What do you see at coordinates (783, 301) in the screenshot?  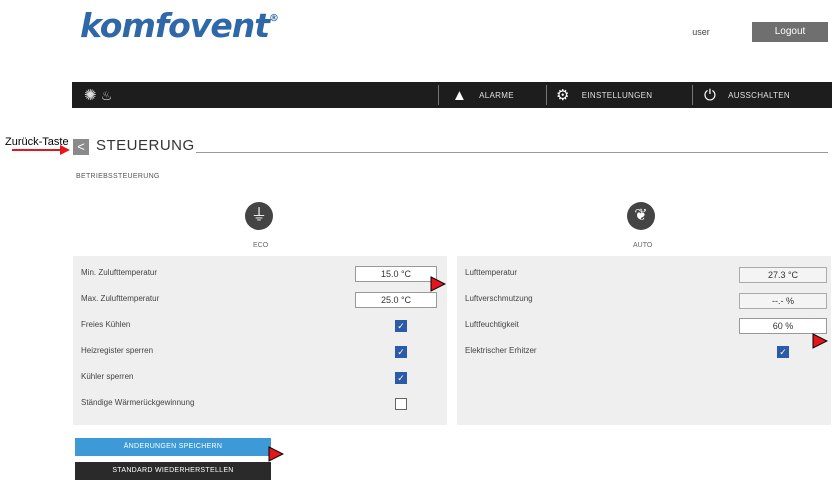 I see `air-pollution-value: --.- %` at bounding box center [783, 301].